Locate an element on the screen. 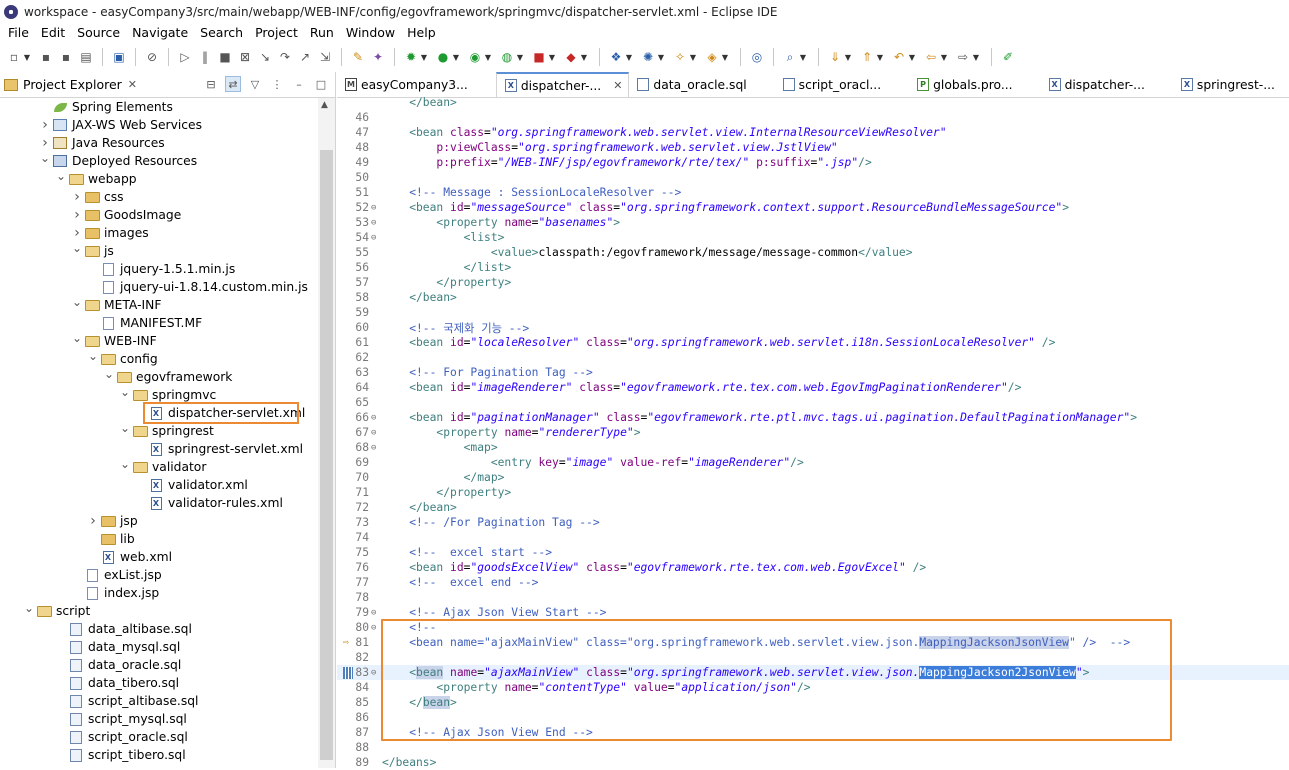 The image size is (1289, 770). next-annotation-dropdown-icon: ▼ is located at coordinates (848, 57).